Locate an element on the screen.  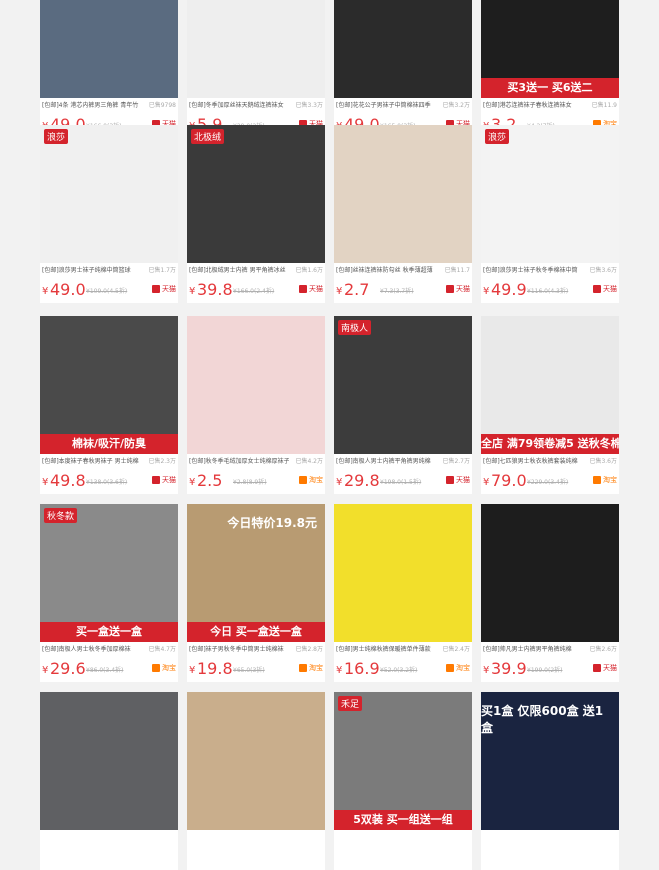
platform-label: 天猫 is located at coordinates (169, 289).